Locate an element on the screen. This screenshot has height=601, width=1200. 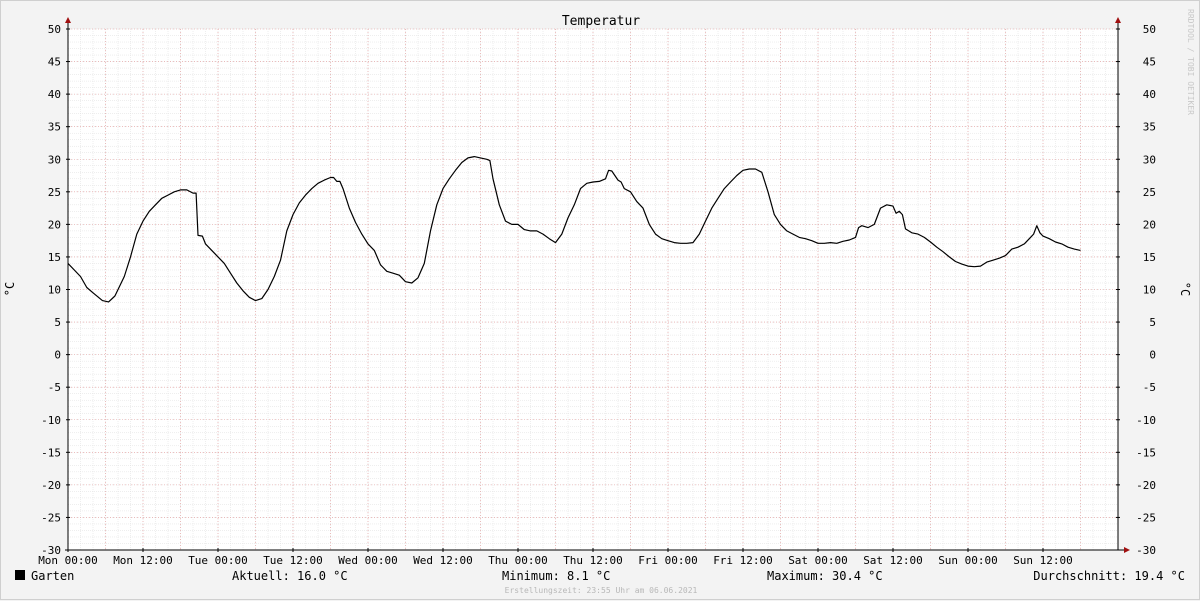
y-tick-label-left: -20 is located at coordinates (51, 485).